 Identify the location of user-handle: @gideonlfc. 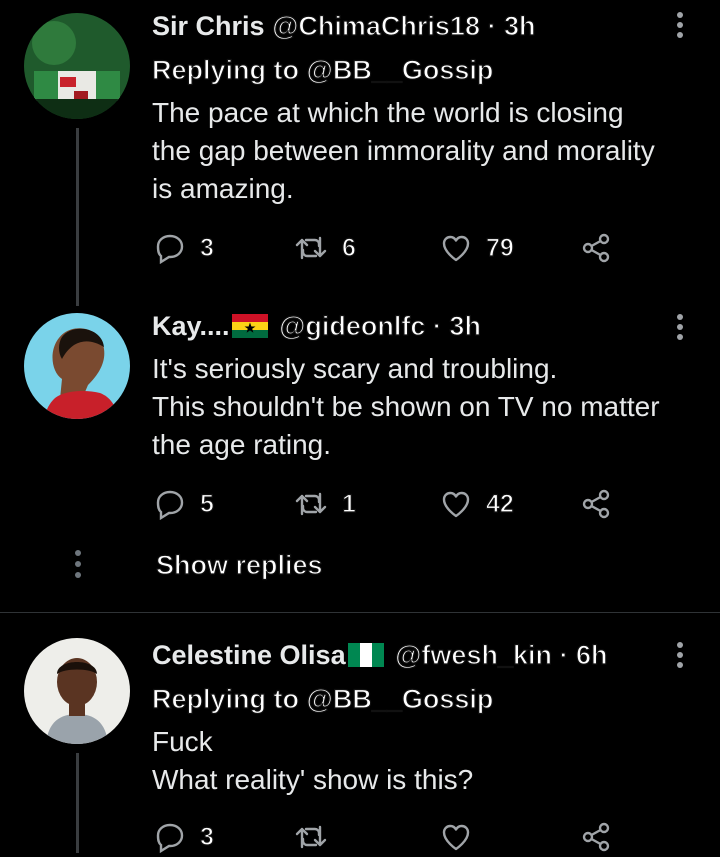
(352, 325).